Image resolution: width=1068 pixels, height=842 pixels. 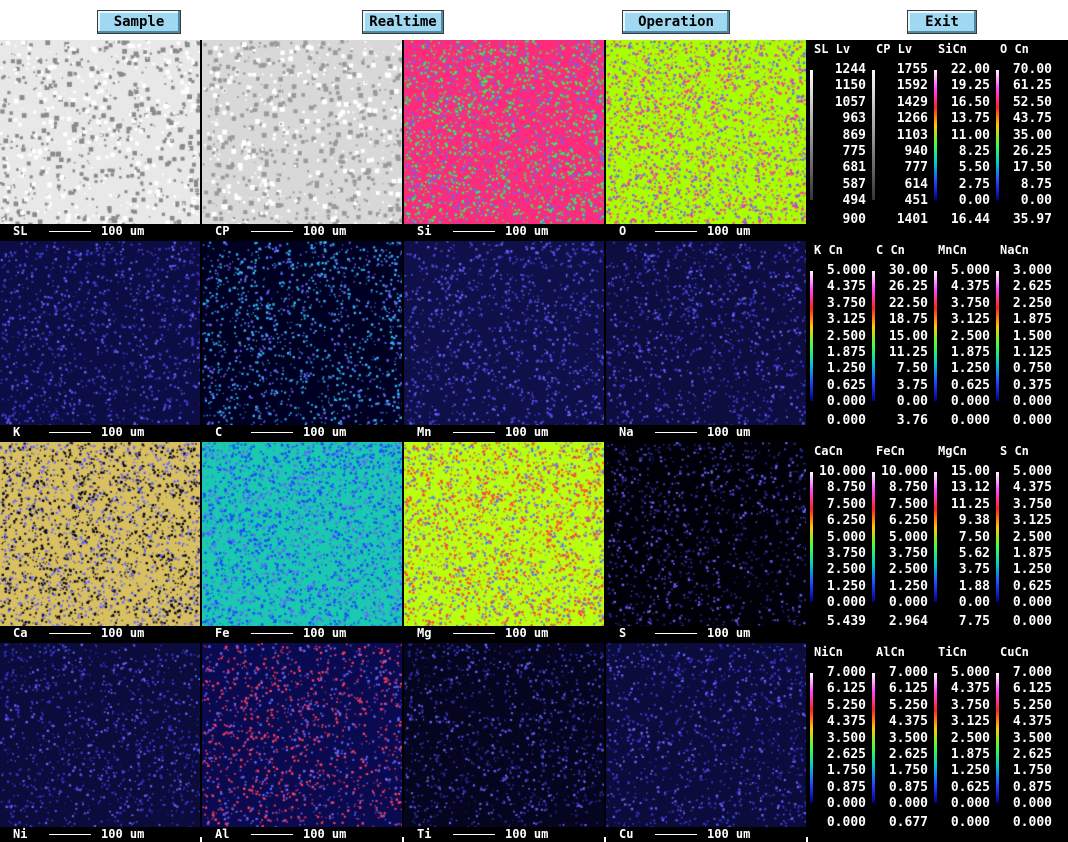 I want to click on legend-scale-value: 8.750, so click(x=846, y=488).